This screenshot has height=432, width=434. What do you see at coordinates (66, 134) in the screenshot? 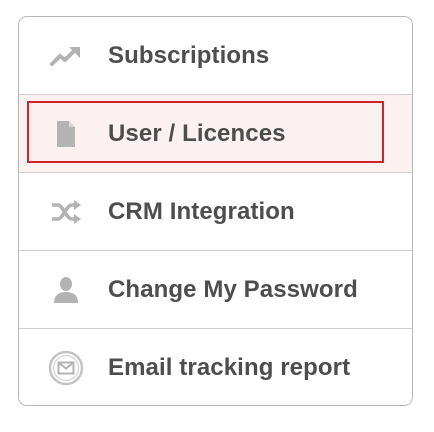
I see `document-icon` at bounding box center [66, 134].